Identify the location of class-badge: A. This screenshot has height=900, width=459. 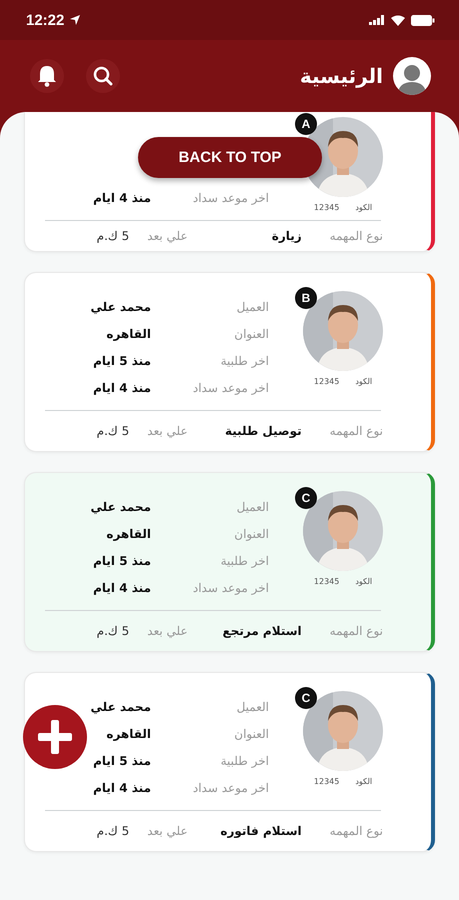
(306, 124).